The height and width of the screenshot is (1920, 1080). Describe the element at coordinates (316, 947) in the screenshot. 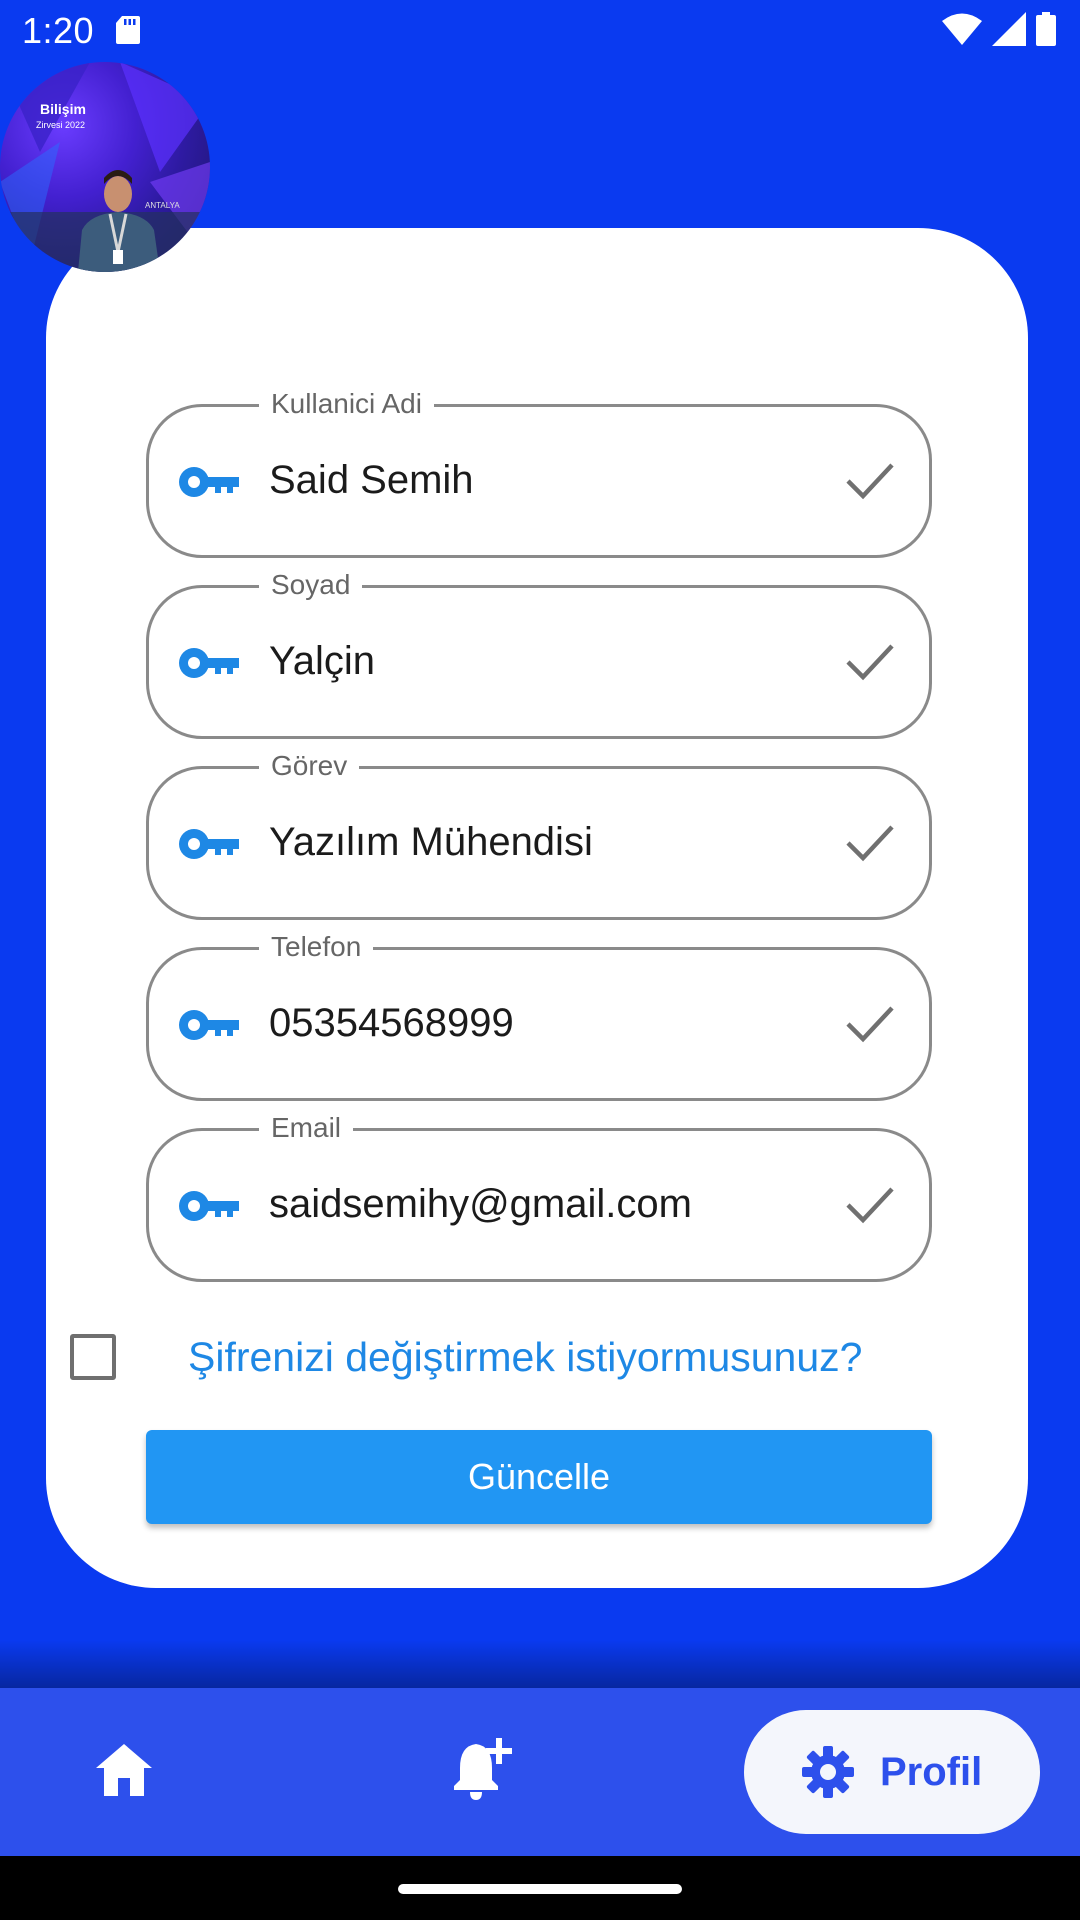

I see `phone-label: Telefon` at that location.